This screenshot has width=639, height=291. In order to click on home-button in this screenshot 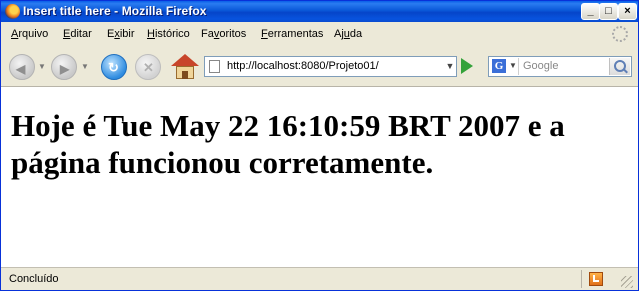, I will do `click(185, 67)`.